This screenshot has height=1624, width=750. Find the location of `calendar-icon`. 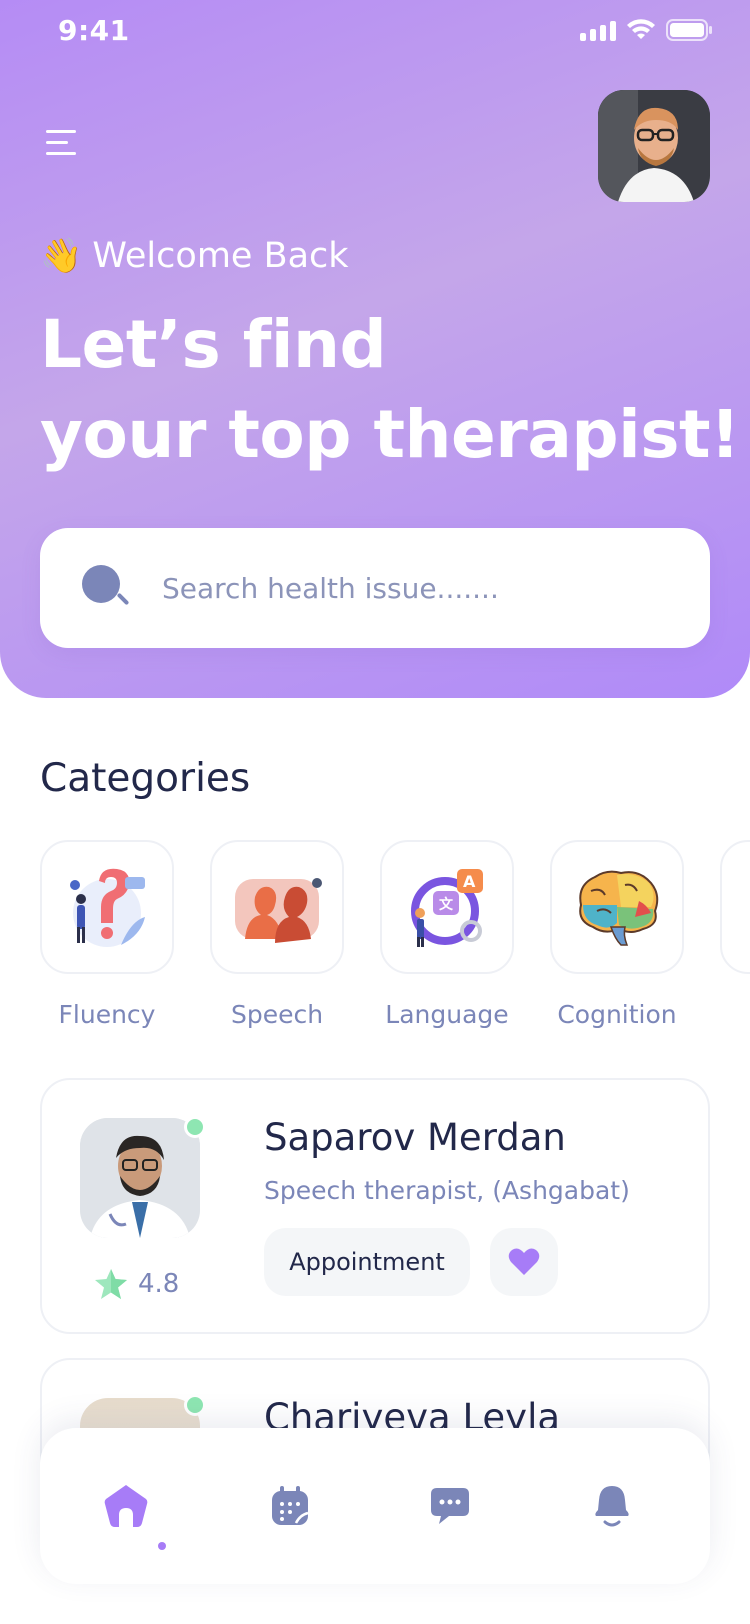

calendar-icon is located at coordinates (290, 1505).